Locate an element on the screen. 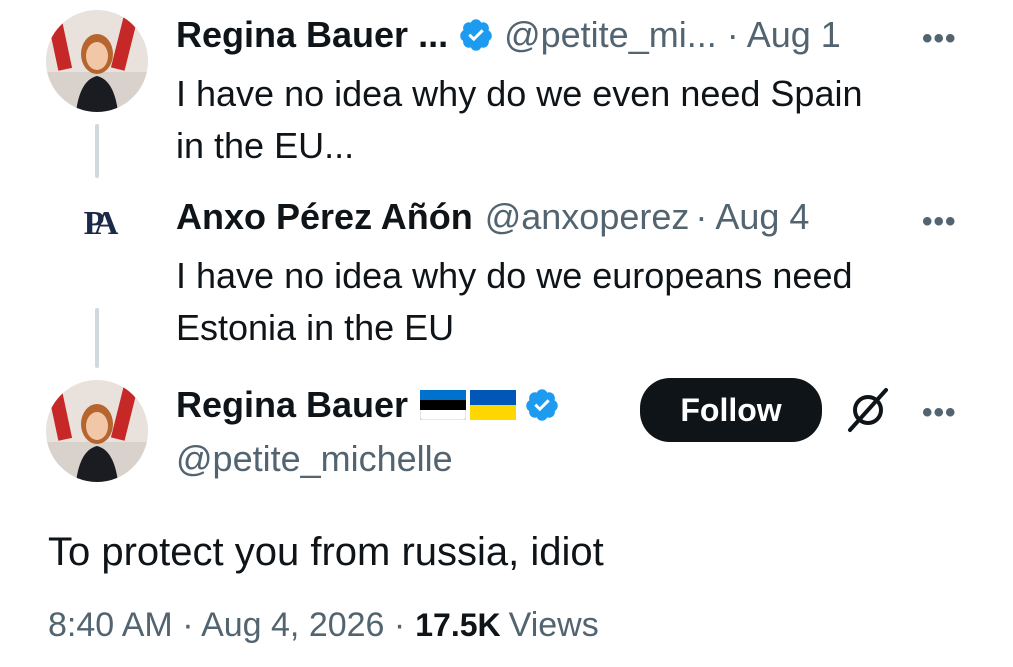 The height and width of the screenshot is (667, 1013). tweet2-handle: @anxoperez is located at coordinates (587, 217).